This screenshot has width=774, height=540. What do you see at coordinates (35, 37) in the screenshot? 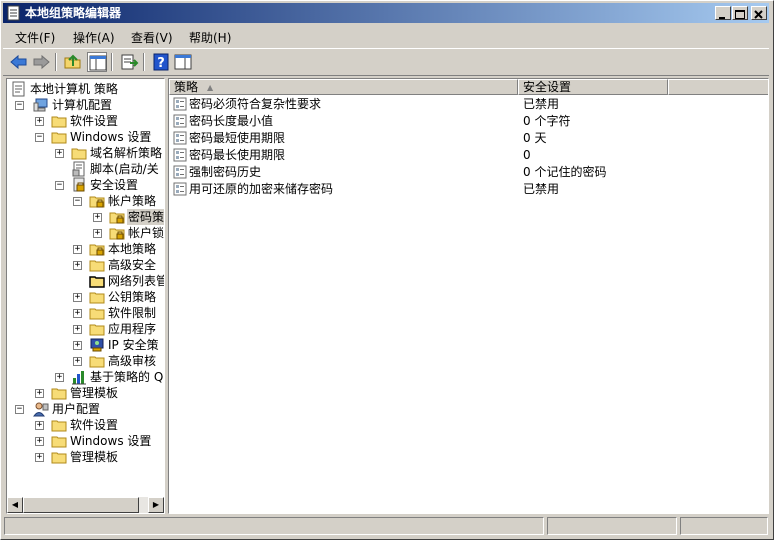
I see `menu-file: 文件(F)` at bounding box center [35, 37].